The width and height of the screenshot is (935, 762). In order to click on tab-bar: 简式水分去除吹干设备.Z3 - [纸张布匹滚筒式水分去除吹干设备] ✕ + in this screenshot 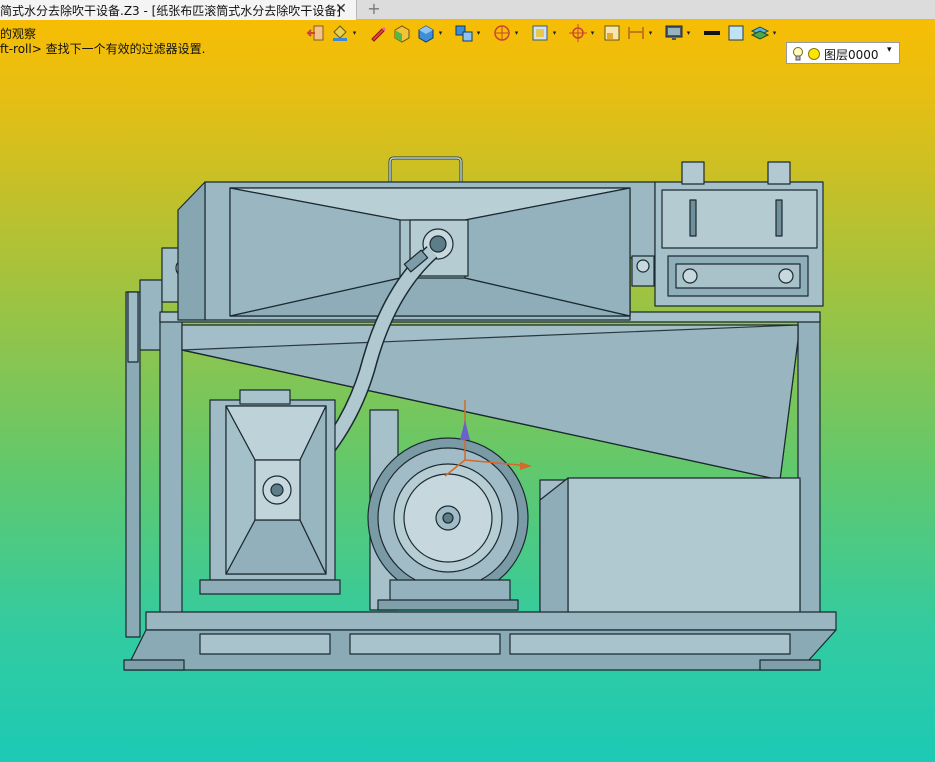, I will do `click(467, 10)`.